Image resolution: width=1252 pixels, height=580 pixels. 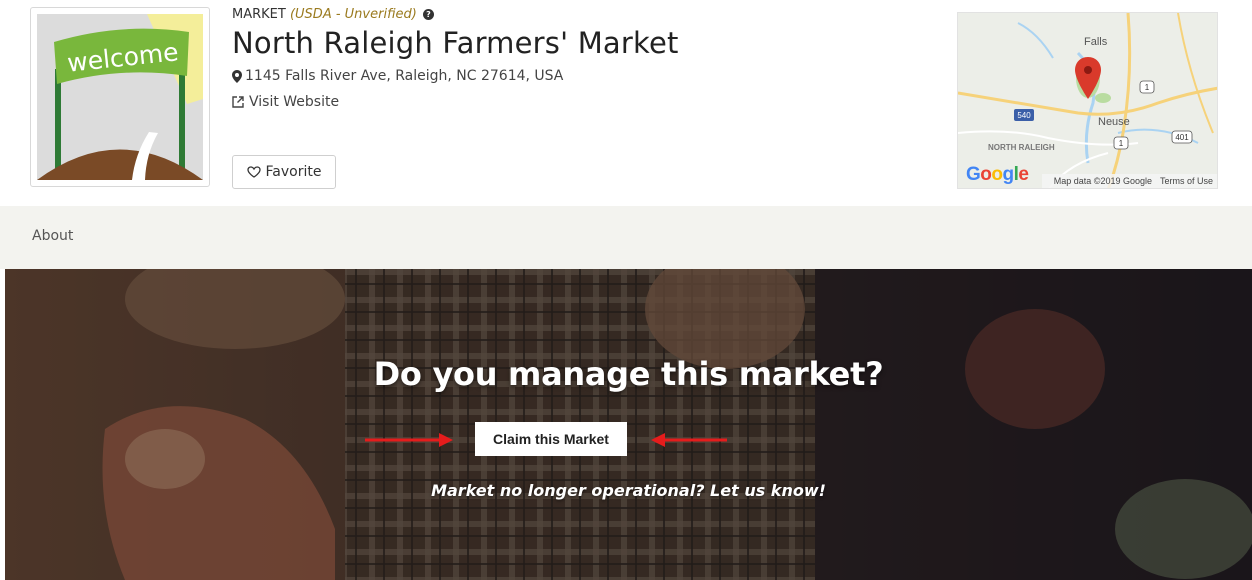 I want to click on heart-icon, so click(x=253, y=172).